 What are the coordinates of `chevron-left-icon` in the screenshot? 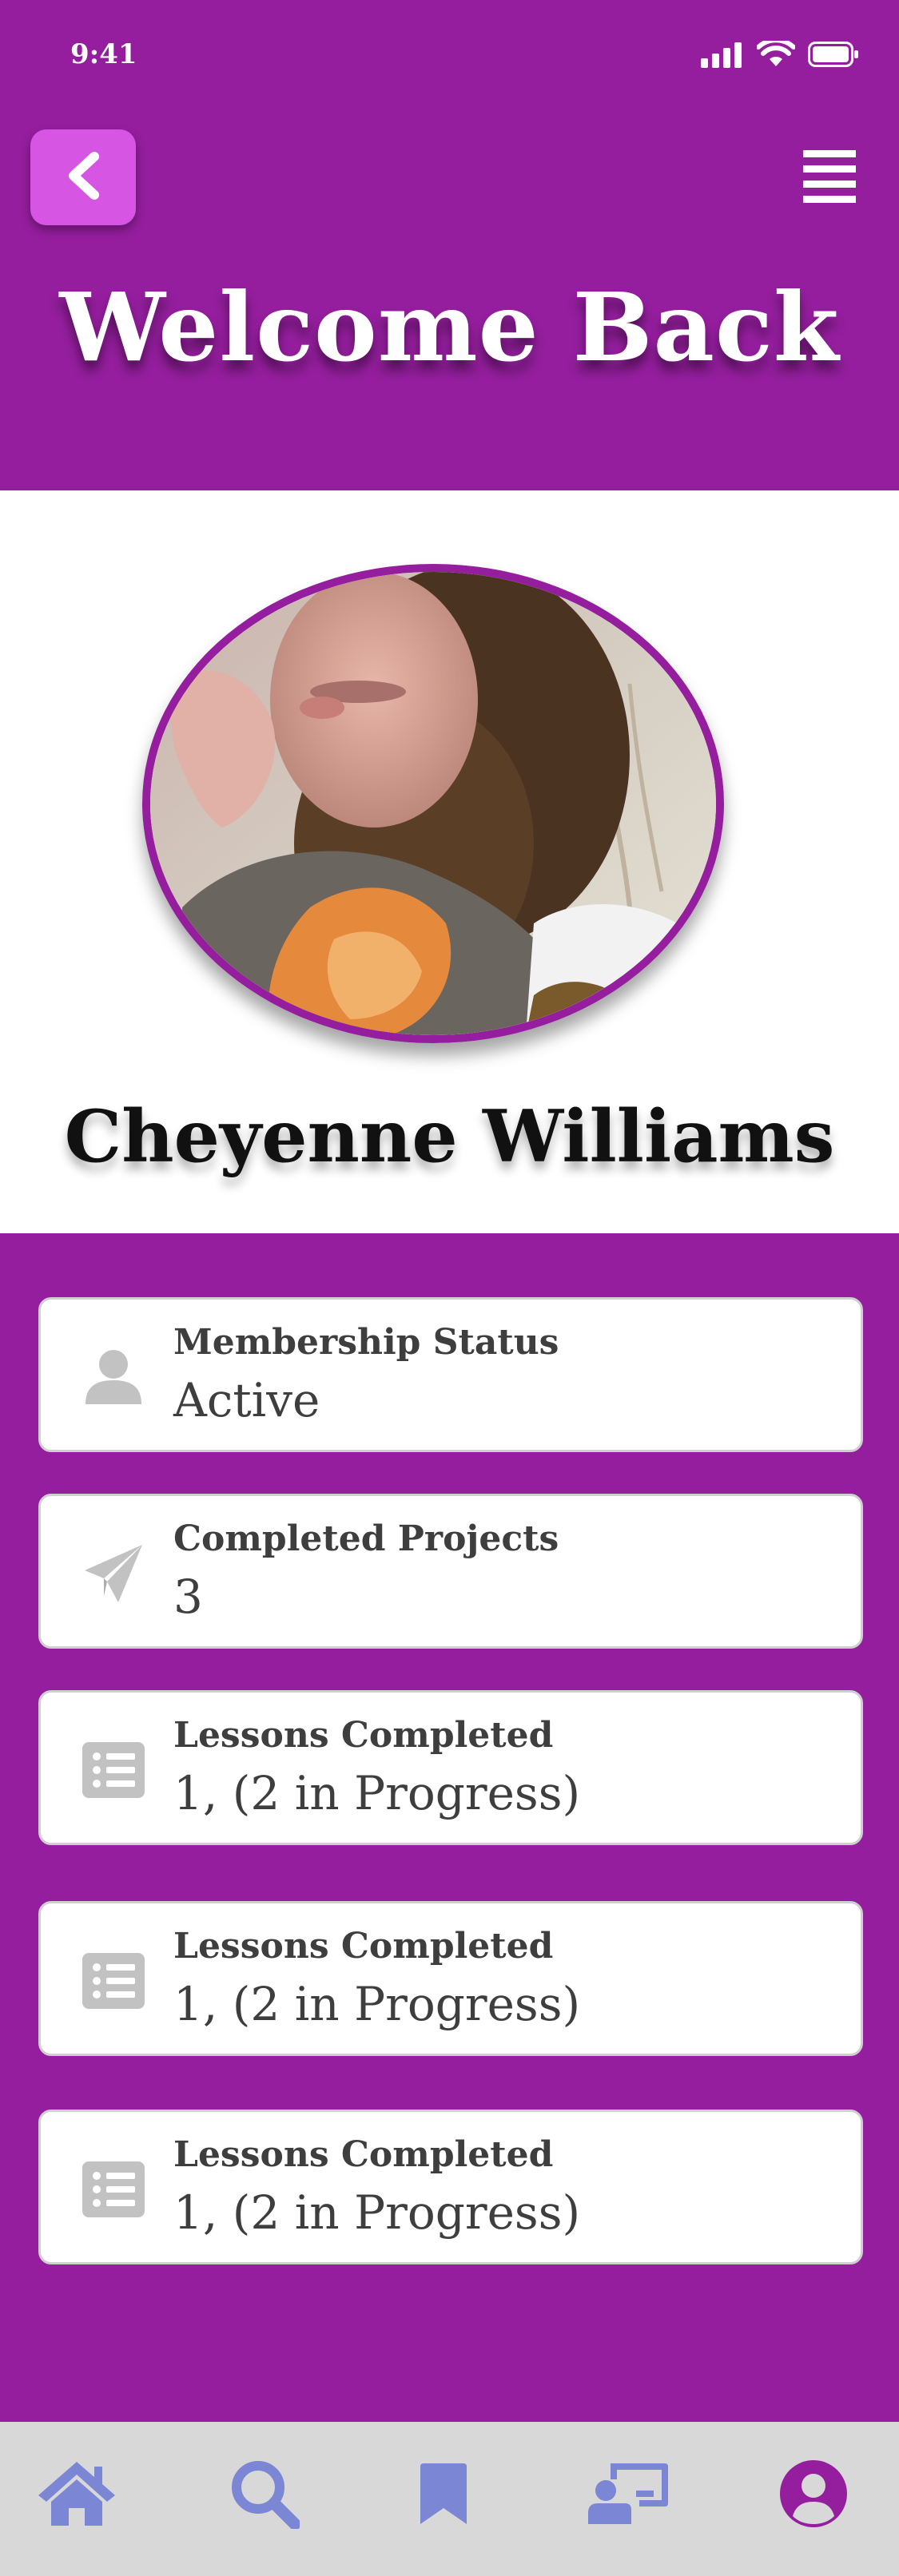 It's located at (83, 177).